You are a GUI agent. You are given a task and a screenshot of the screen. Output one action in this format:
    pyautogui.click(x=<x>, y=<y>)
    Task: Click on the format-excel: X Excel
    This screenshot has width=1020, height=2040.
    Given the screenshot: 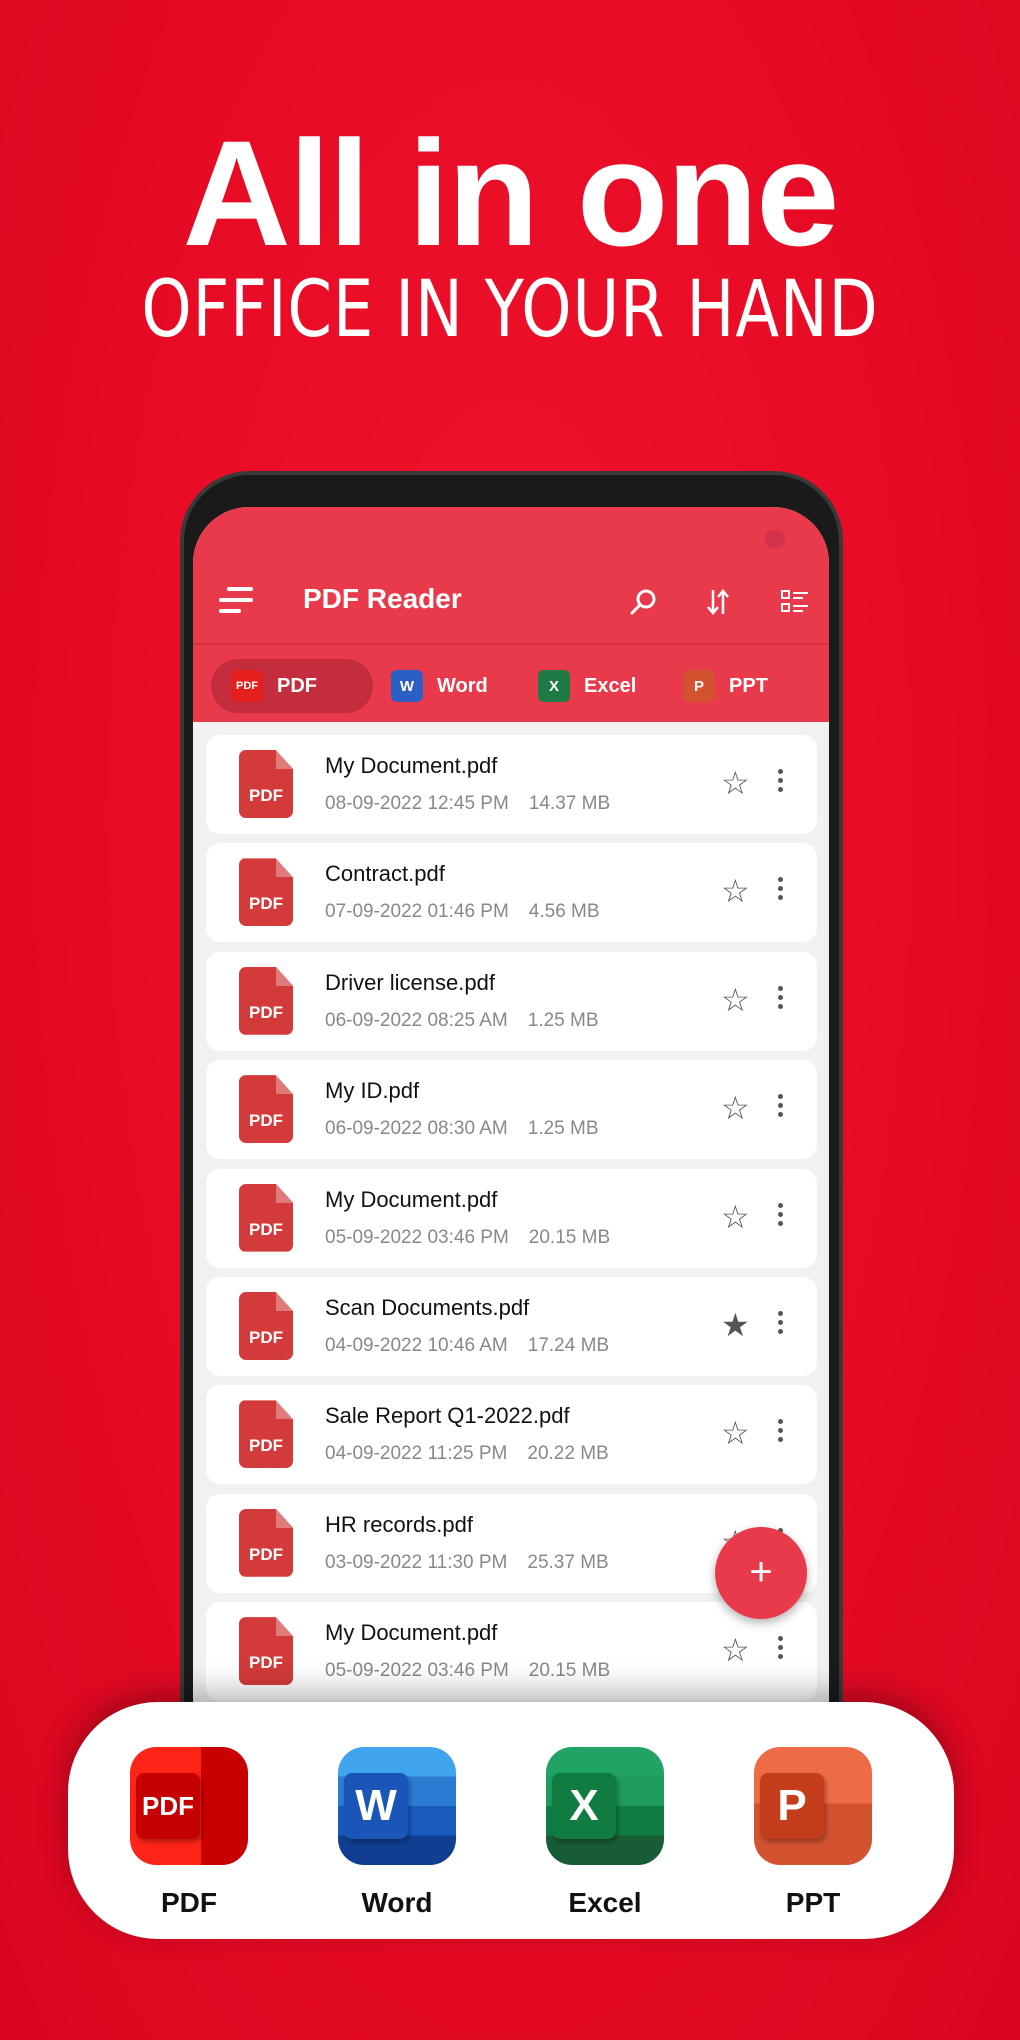 What is the action you would take?
    pyautogui.click(x=605, y=1833)
    